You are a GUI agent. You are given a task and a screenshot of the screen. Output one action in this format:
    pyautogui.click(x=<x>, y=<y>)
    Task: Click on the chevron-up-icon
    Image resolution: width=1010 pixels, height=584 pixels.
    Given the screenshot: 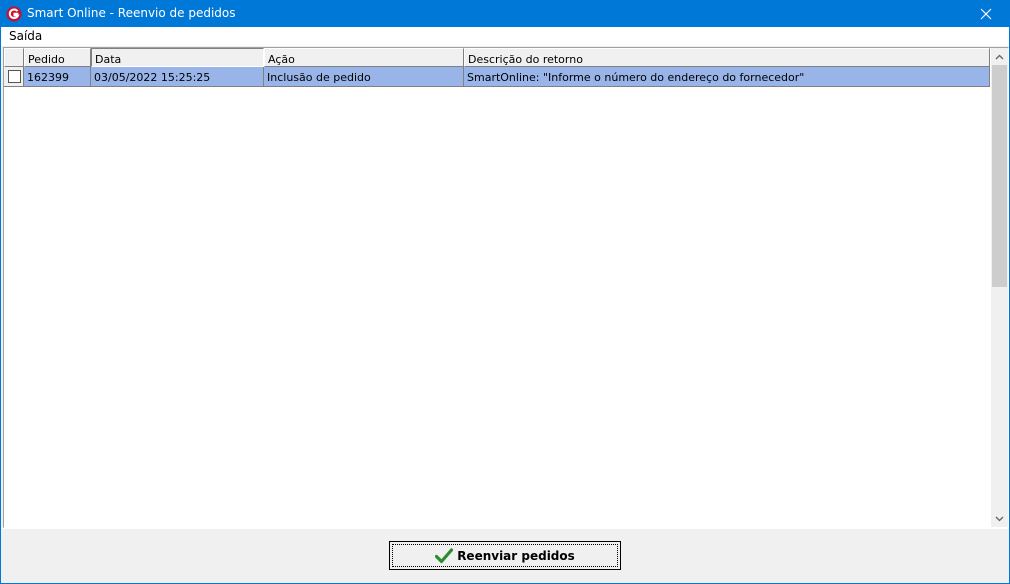 What is the action you would take?
    pyautogui.click(x=999, y=56)
    